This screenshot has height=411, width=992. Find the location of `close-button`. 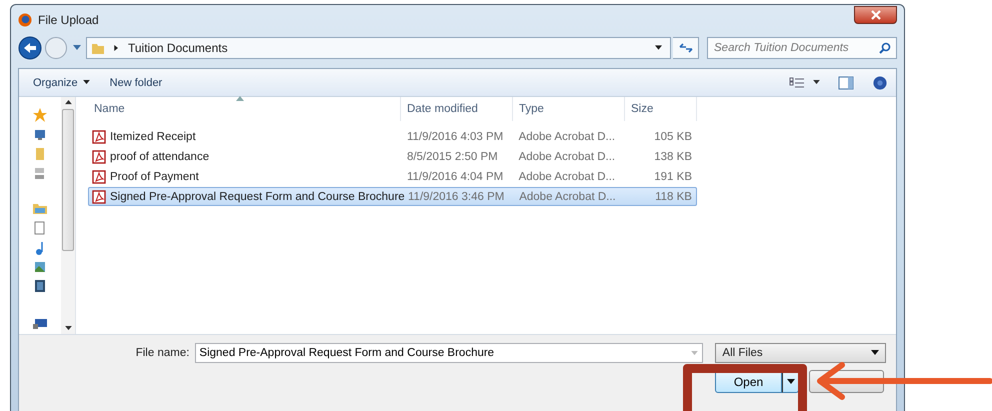

close-button is located at coordinates (875, 15).